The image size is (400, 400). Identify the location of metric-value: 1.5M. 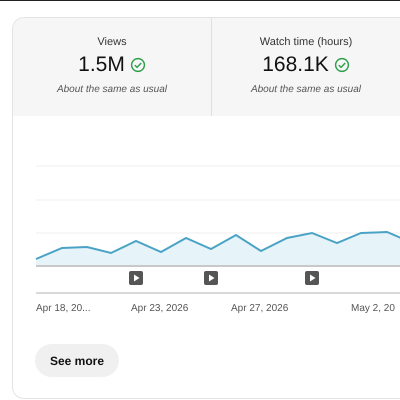
(101, 65).